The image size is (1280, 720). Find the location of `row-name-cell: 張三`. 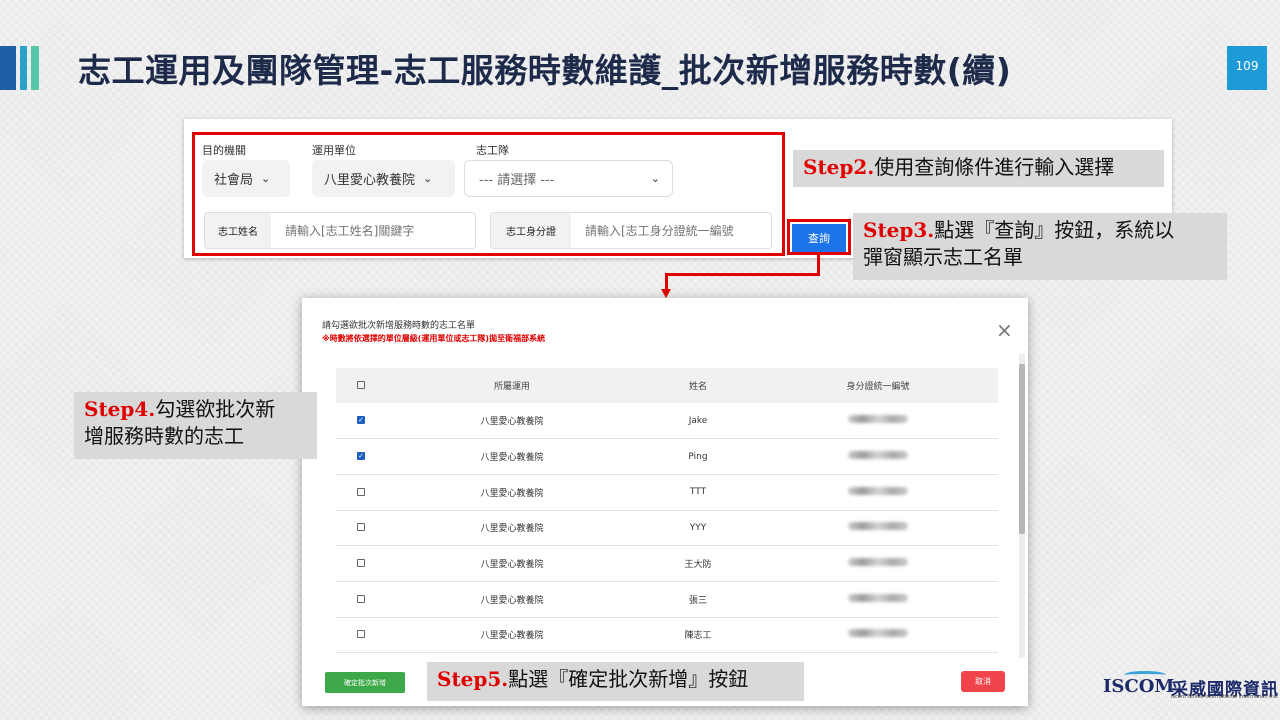

row-name-cell: 張三 is located at coordinates (698, 599).